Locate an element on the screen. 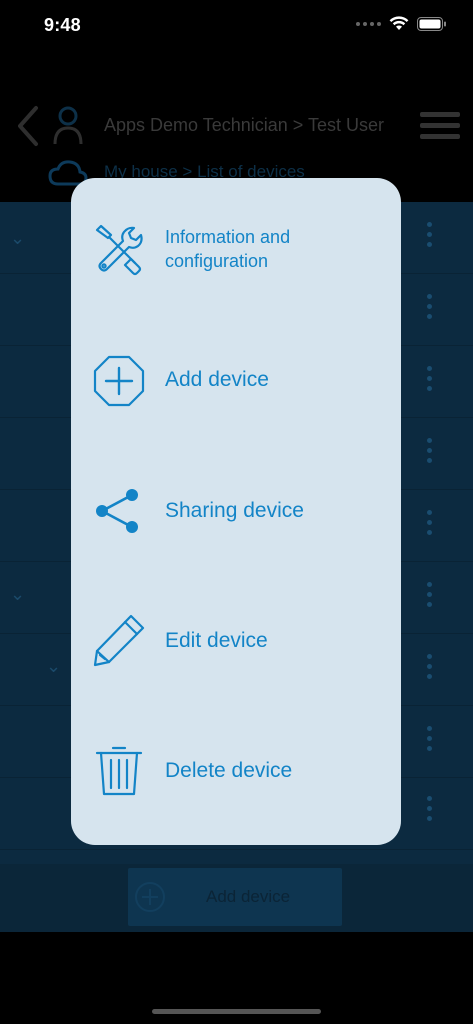  cellular-signal-icon is located at coordinates (368, 23).